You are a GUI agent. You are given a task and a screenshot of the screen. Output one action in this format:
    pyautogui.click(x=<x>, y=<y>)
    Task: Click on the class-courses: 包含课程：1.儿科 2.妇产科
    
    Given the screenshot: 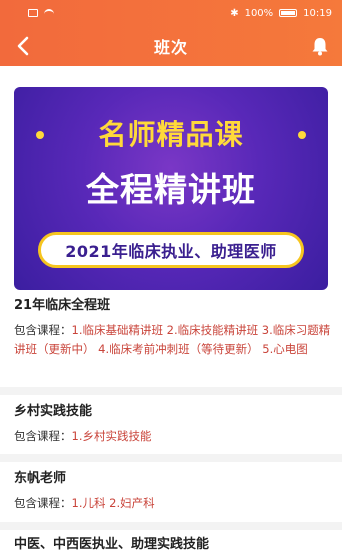 What is the action you would take?
    pyautogui.click(x=173, y=503)
    